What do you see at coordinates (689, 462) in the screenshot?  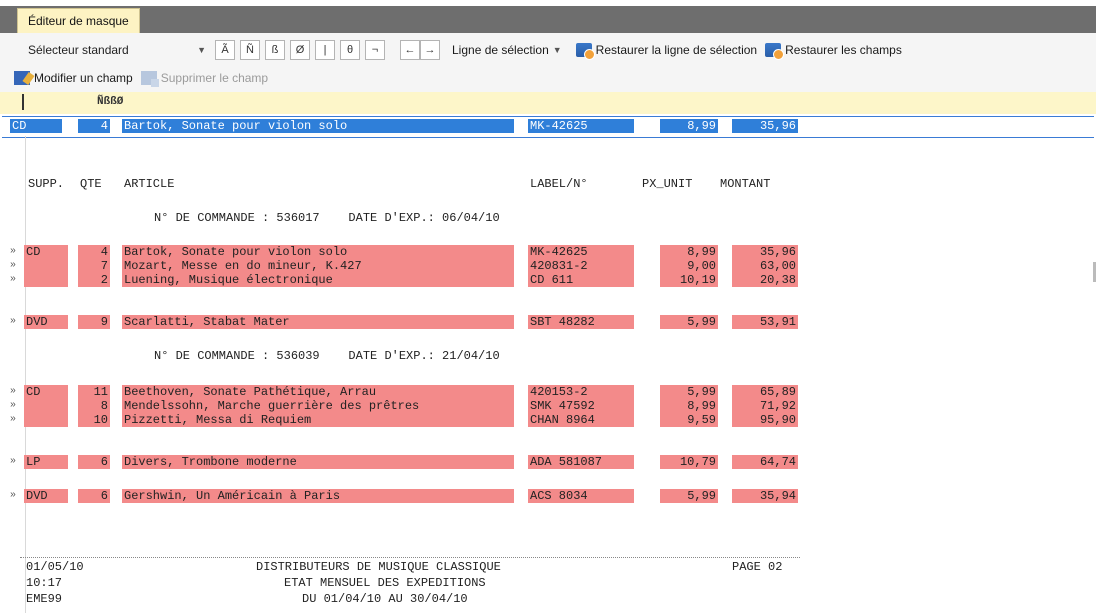 I see `field-px: 10,79` at bounding box center [689, 462].